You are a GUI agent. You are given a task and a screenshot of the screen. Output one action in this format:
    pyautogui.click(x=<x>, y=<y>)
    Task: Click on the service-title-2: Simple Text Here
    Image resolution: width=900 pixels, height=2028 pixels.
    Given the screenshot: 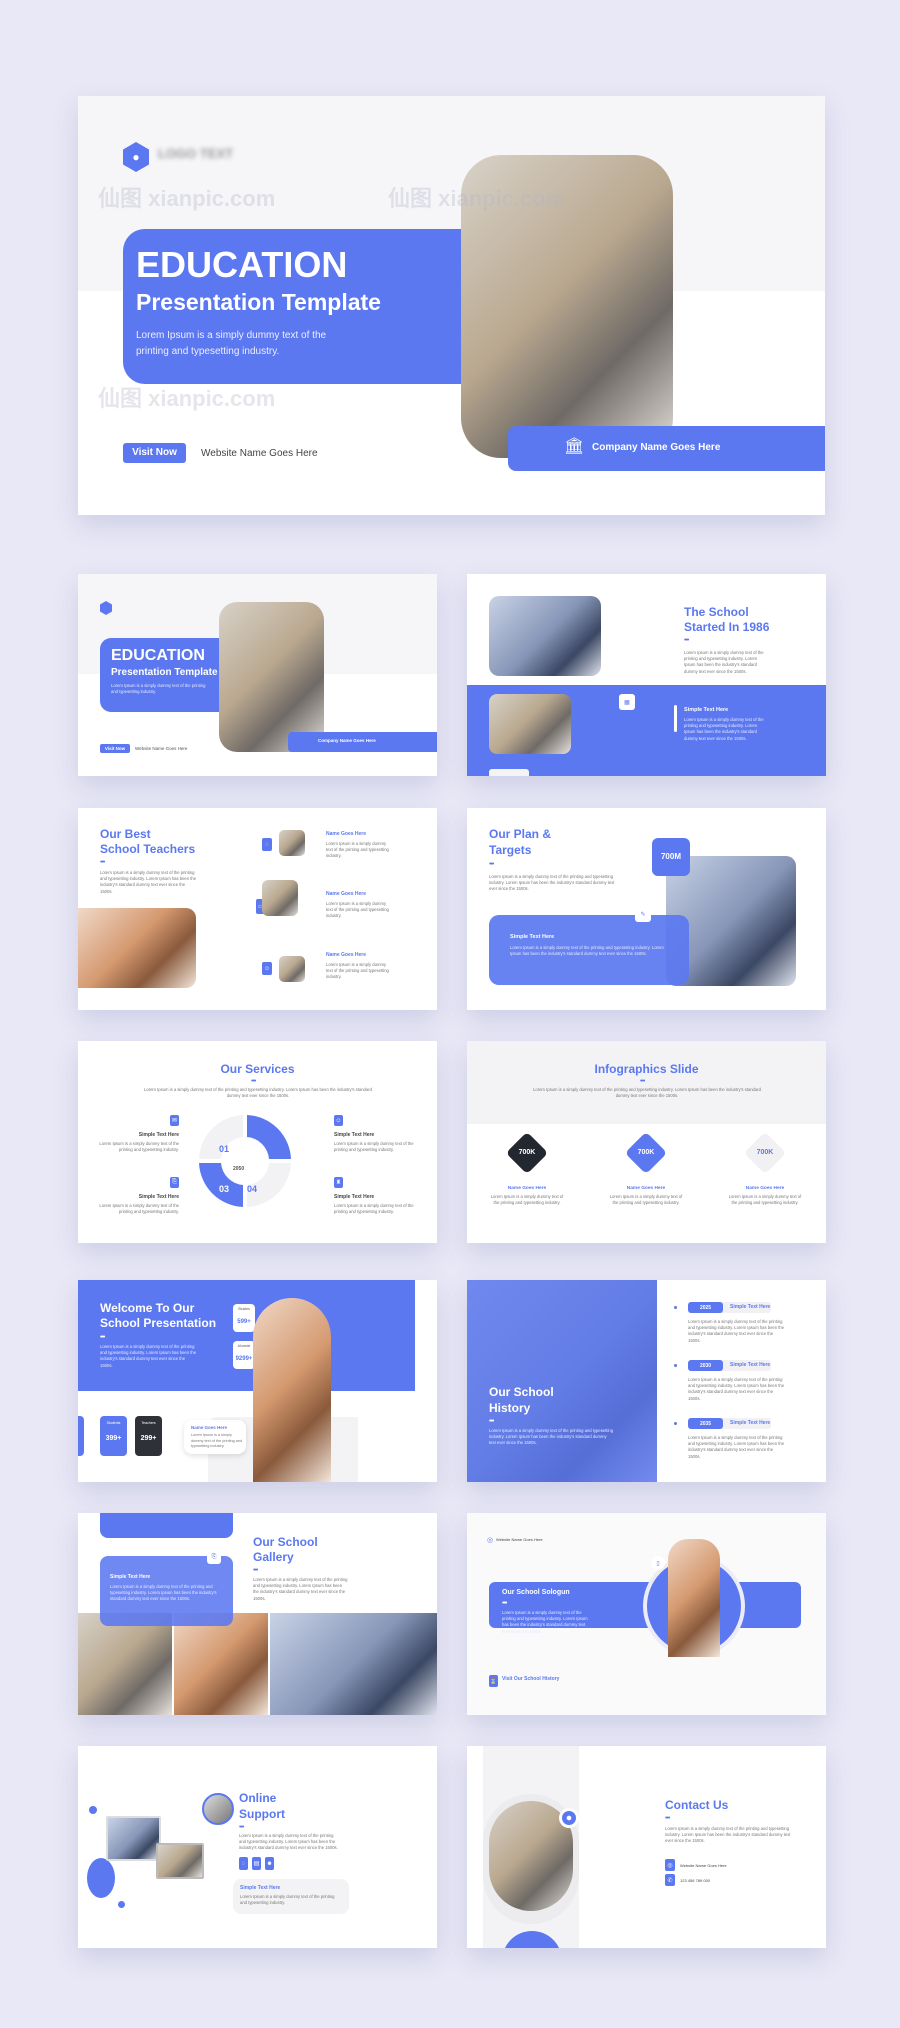 What is the action you would take?
    pyautogui.click(x=354, y=1135)
    